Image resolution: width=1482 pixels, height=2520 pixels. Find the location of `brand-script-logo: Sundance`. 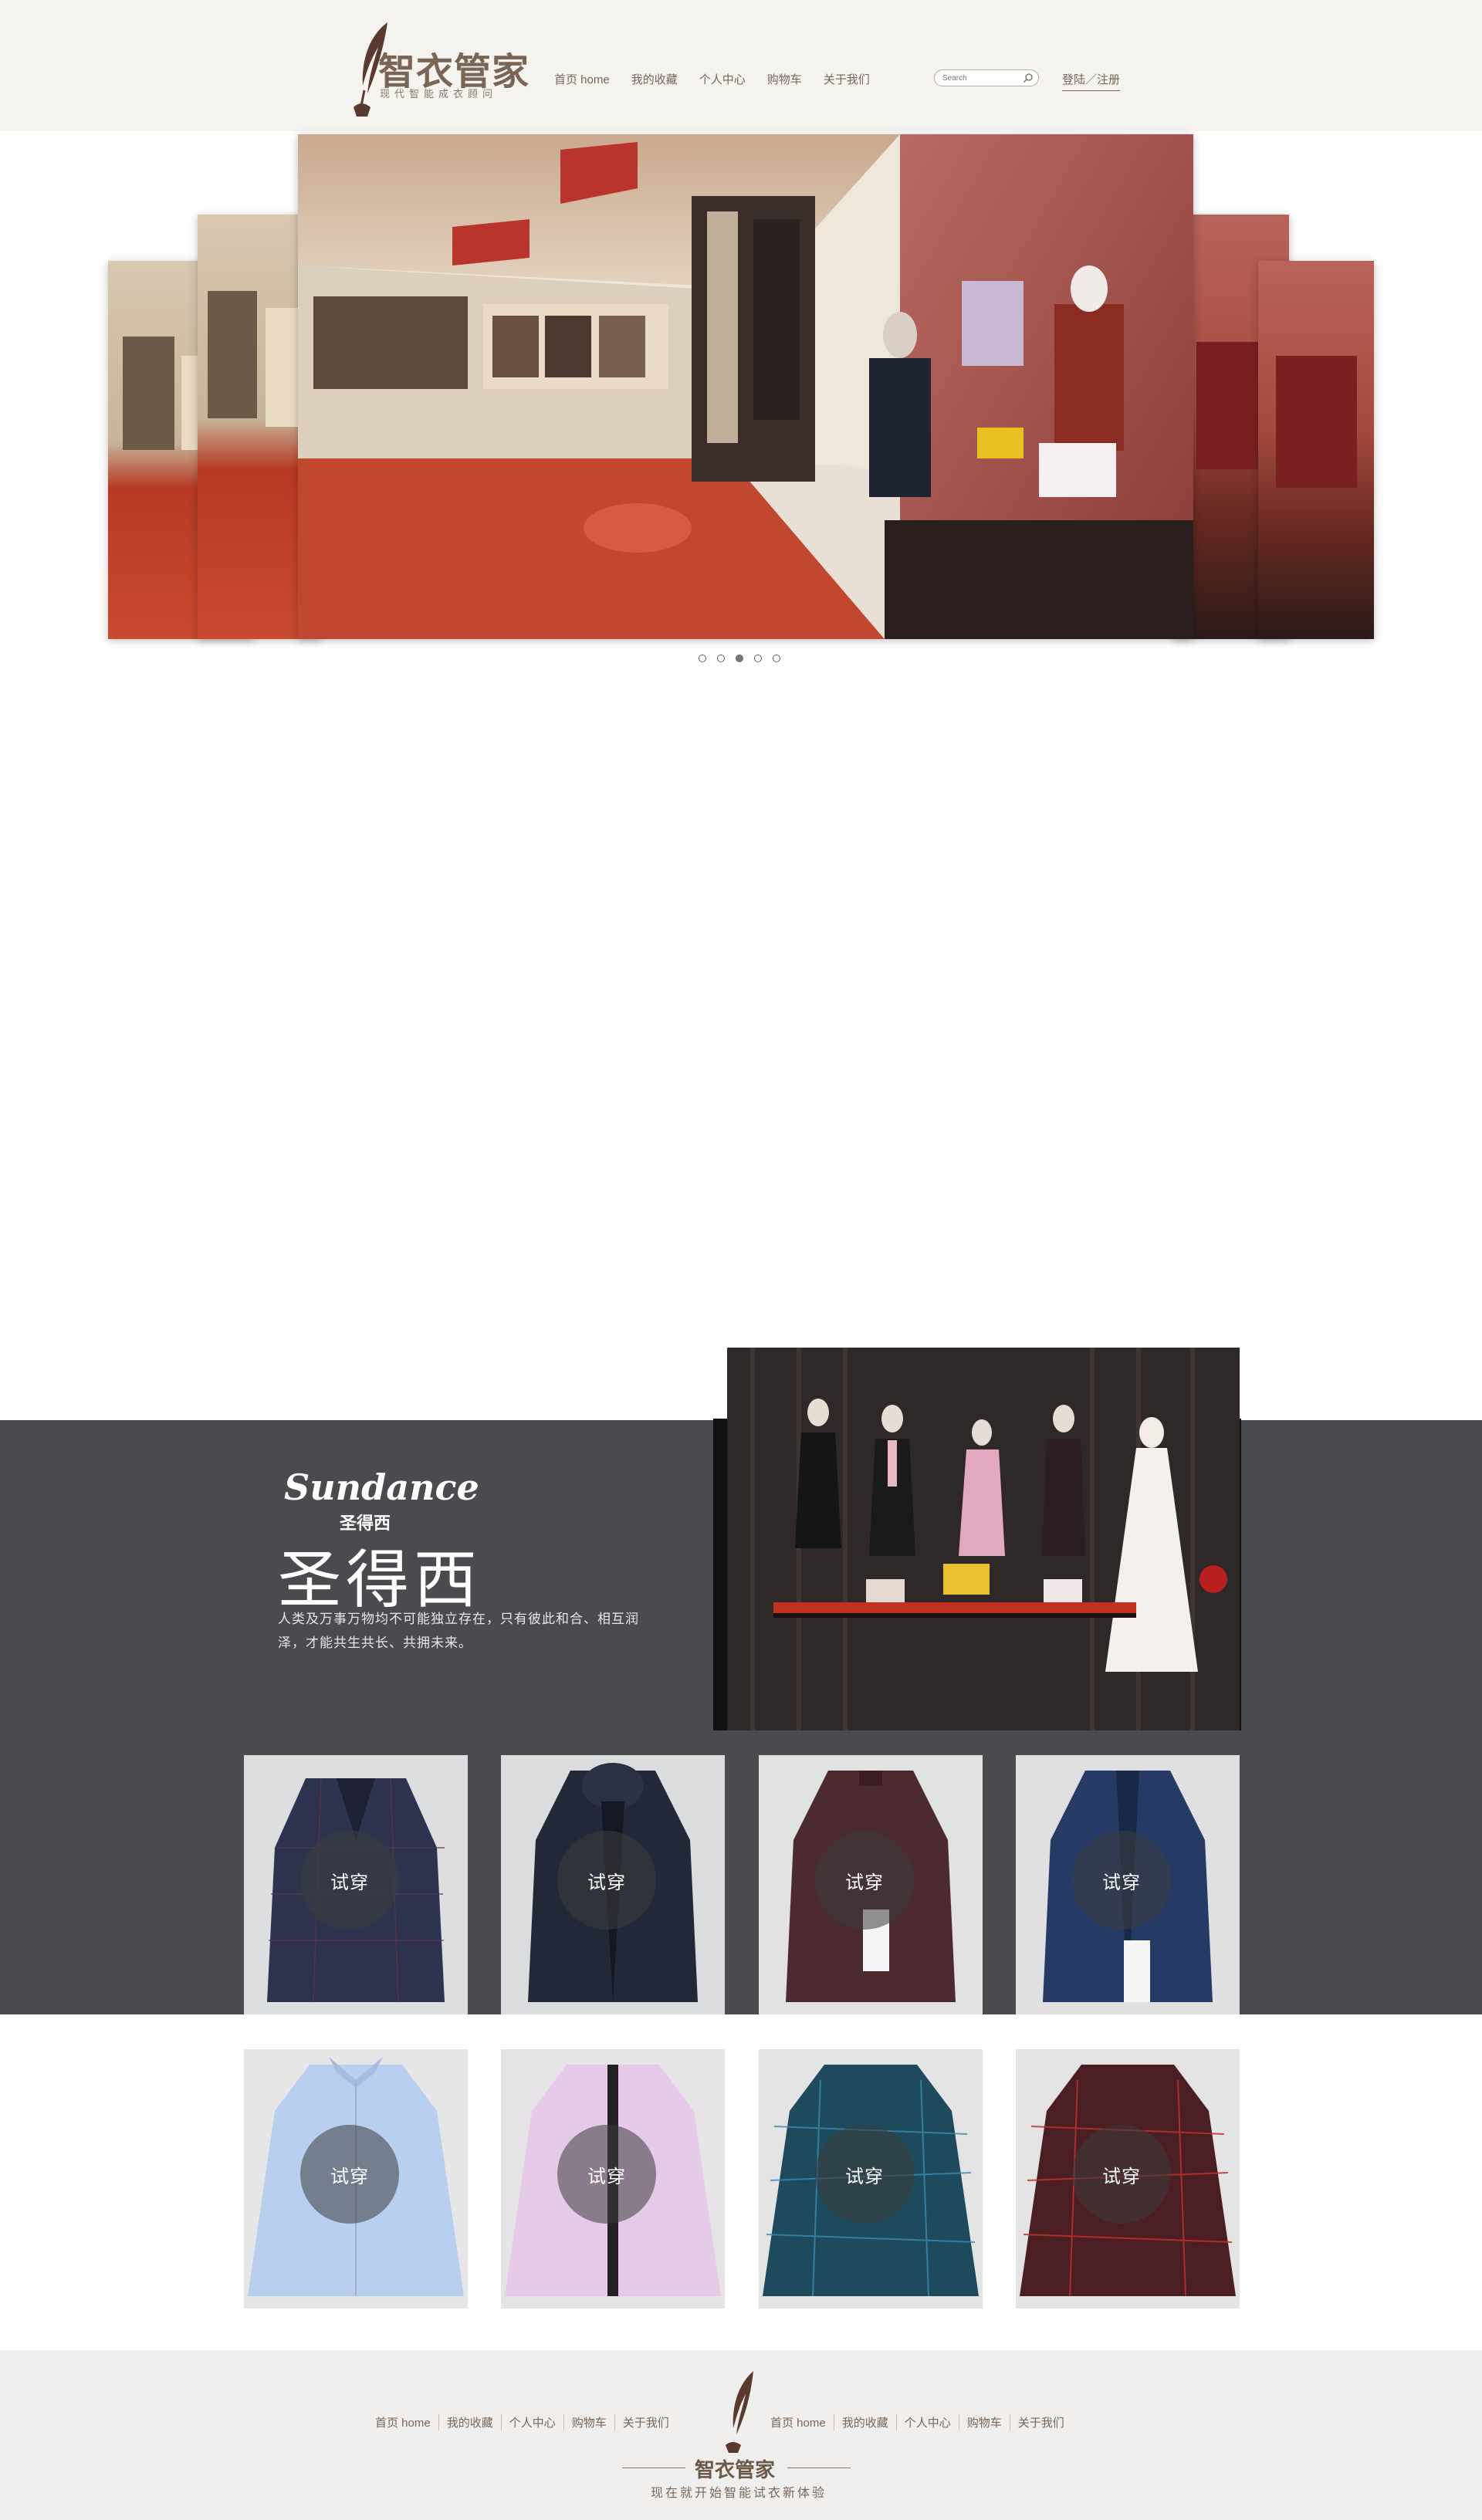

brand-script-logo: Sundance is located at coordinates (381, 1487).